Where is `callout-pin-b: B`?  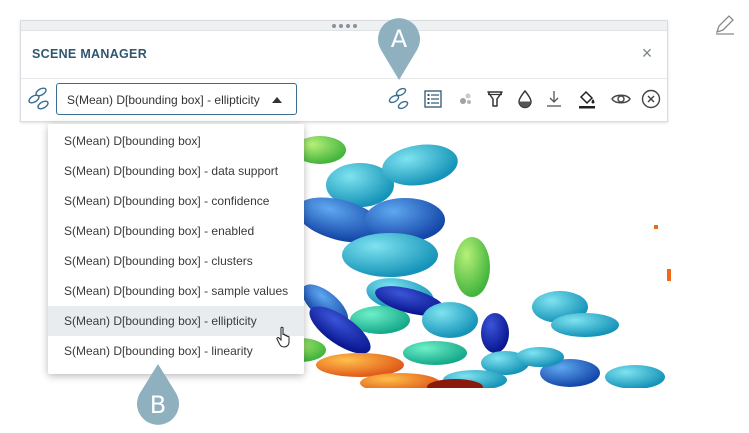
callout-pin-b: B is located at coordinates (158, 397).